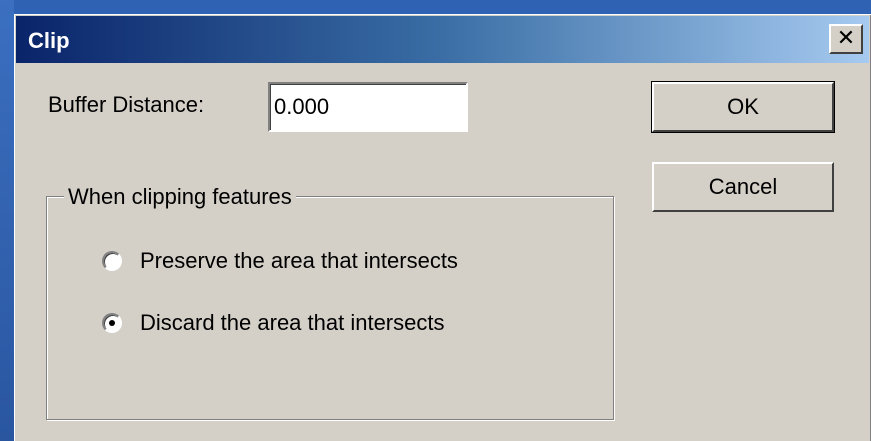  I want to click on radio-label-discard: Discard the area that intersects, so click(292, 322).